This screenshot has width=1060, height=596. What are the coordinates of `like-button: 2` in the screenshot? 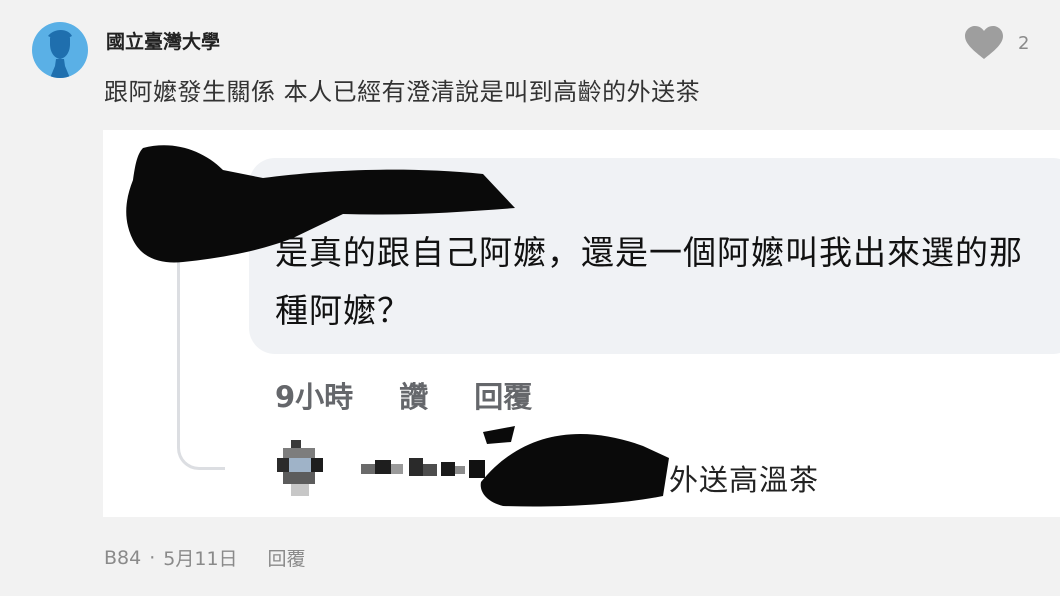 It's located at (996, 43).